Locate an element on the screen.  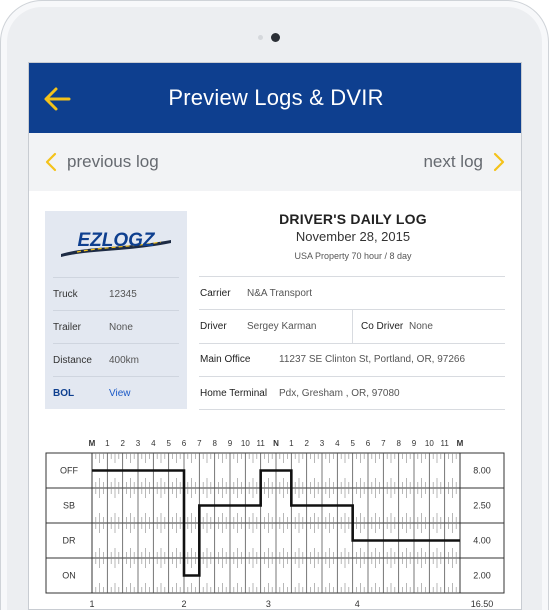
next-log-button: next log is located at coordinates (464, 162).